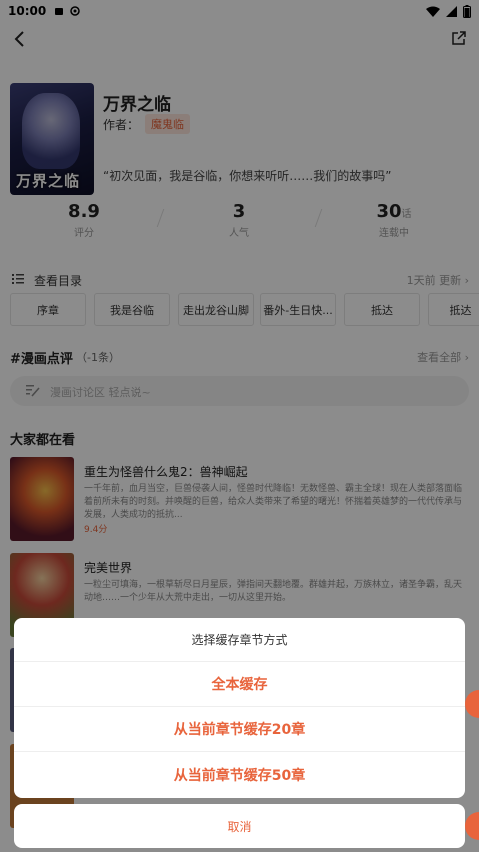 This screenshot has width=479, height=852. What do you see at coordinates (239, 729) in the screenshot?
I see `cache-20-button: 从当前章节缓存20章` at bounding box center [239, 729].